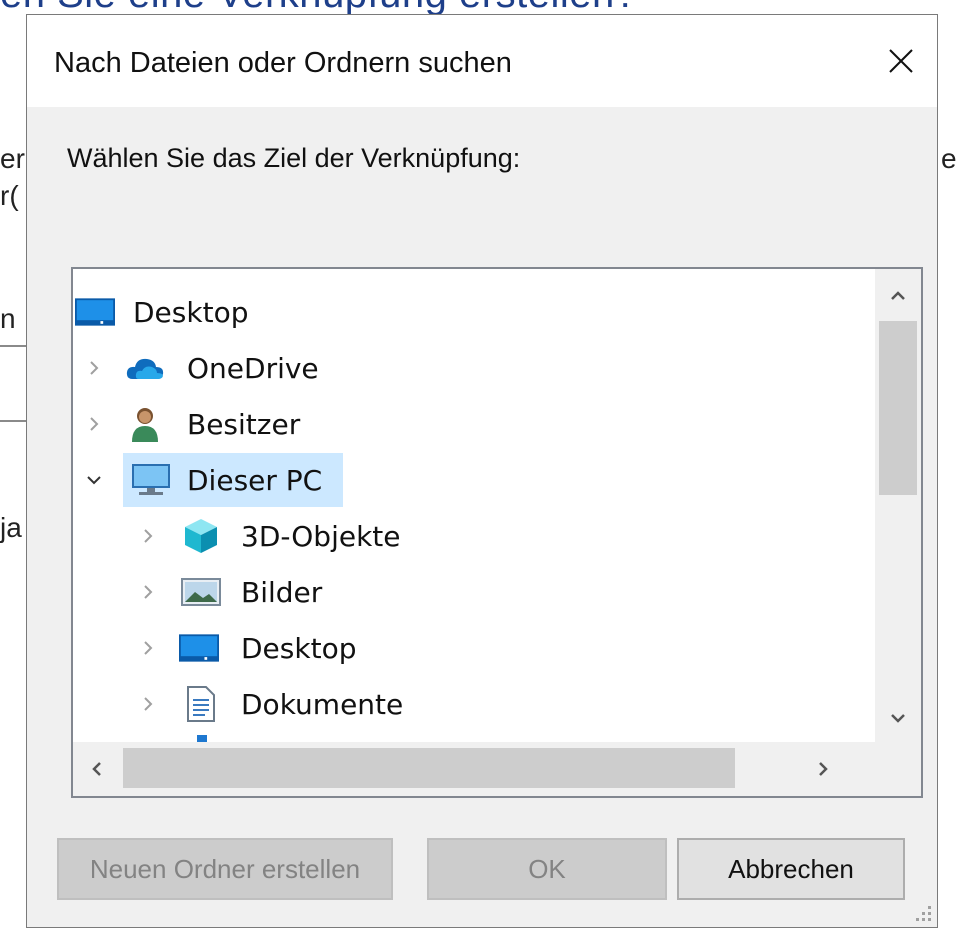 This screenshot has width=961, height=937. I want to click on tree-item-onedrive: OneDrive, so click(475, 368).